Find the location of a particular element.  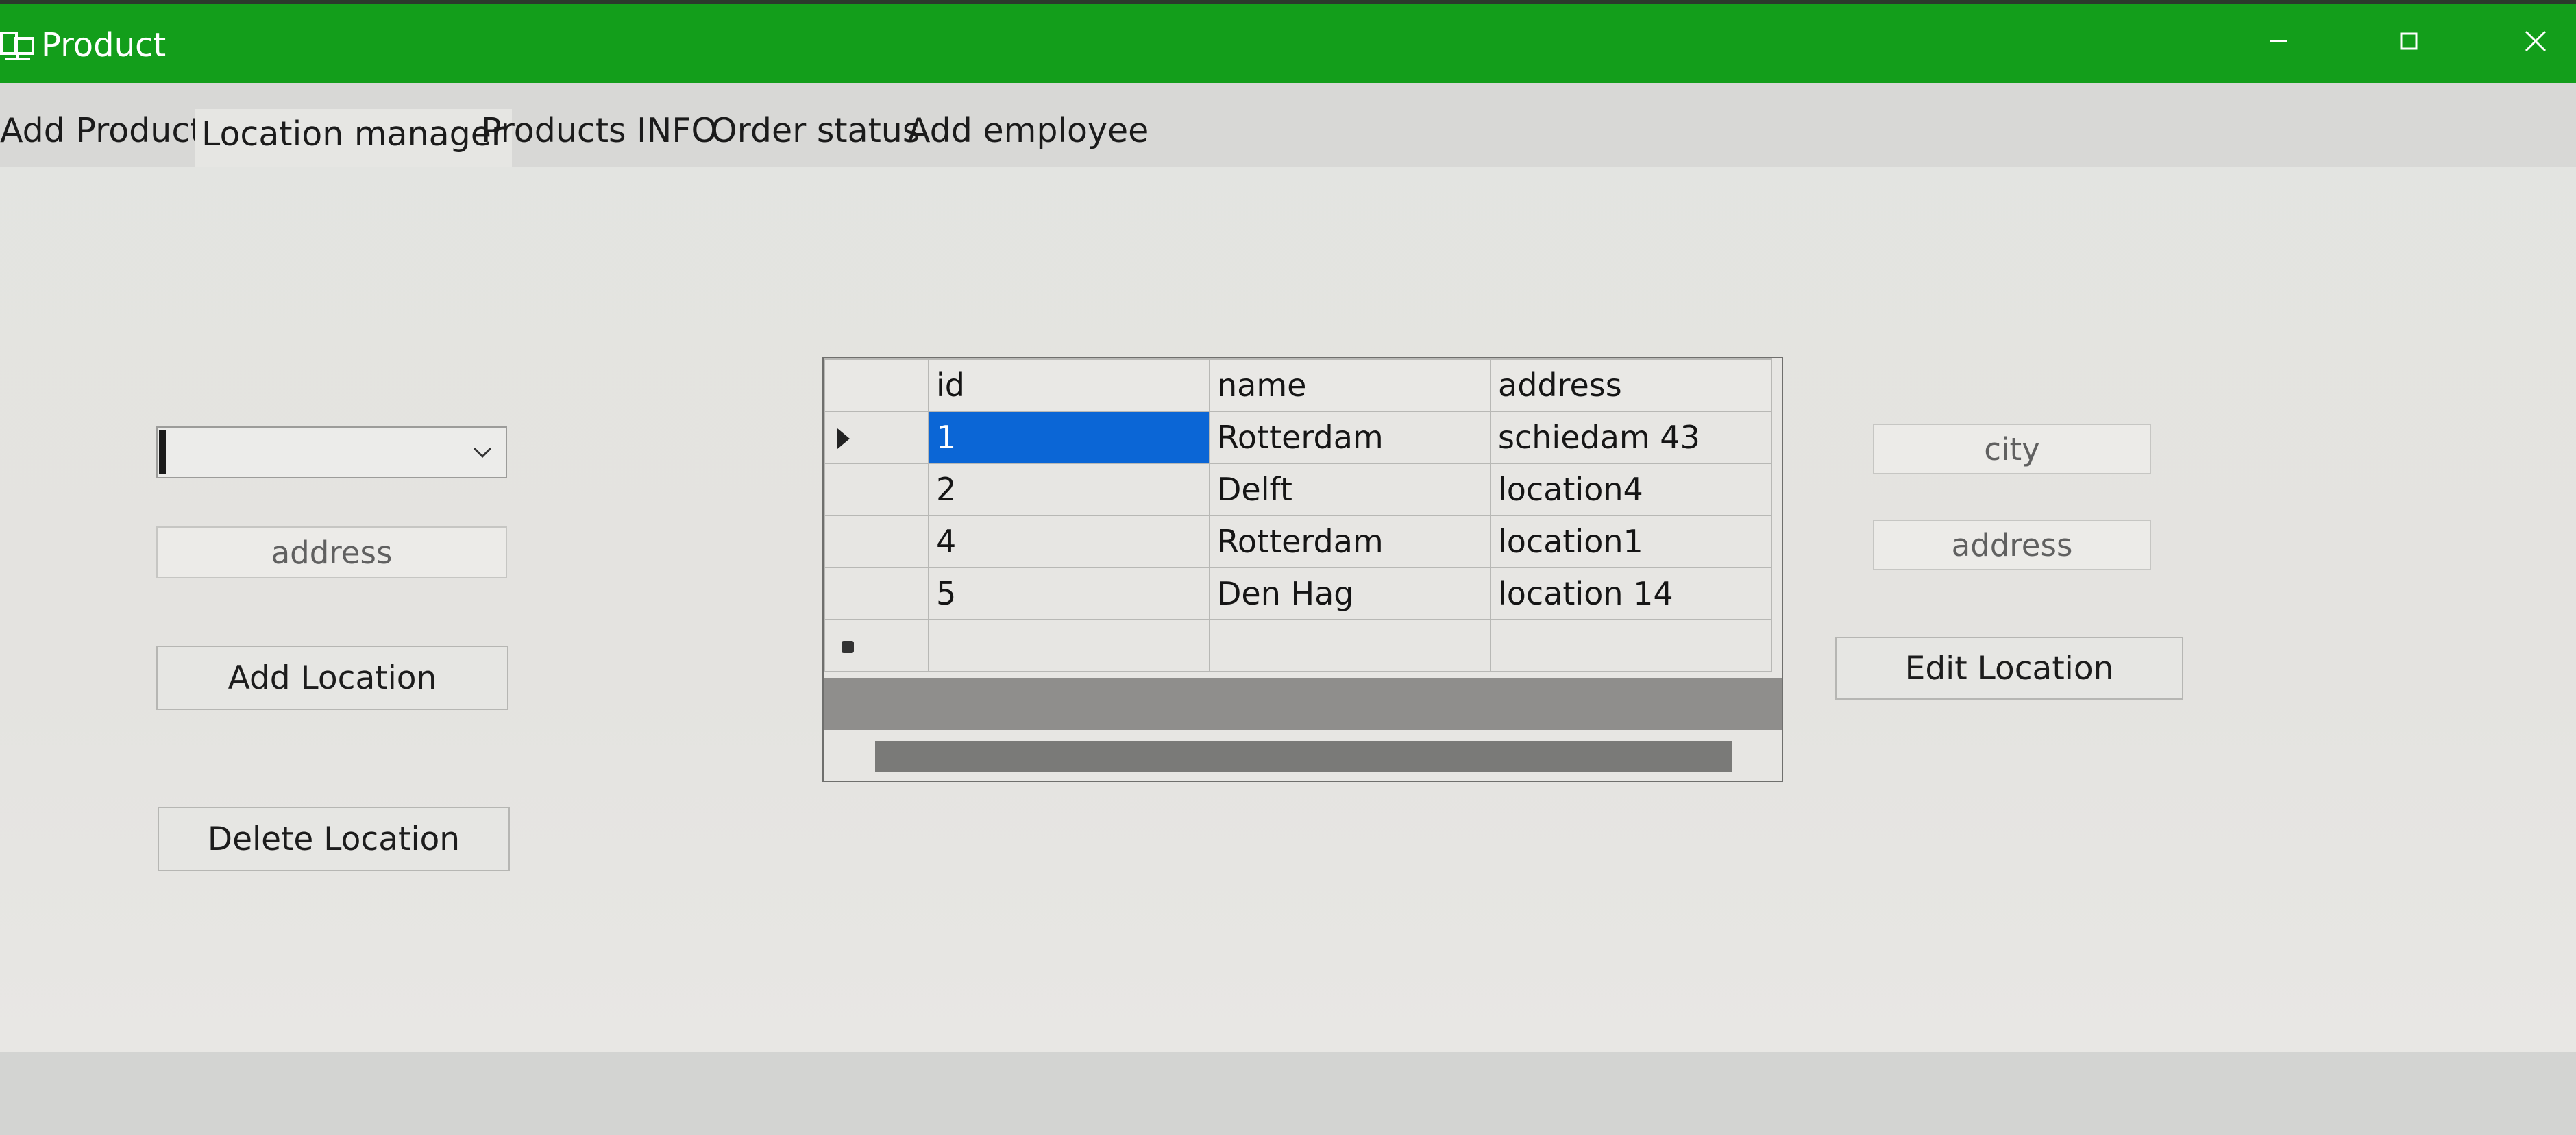

delete-location-button: Delete Location is located at coordinates (334, 839).